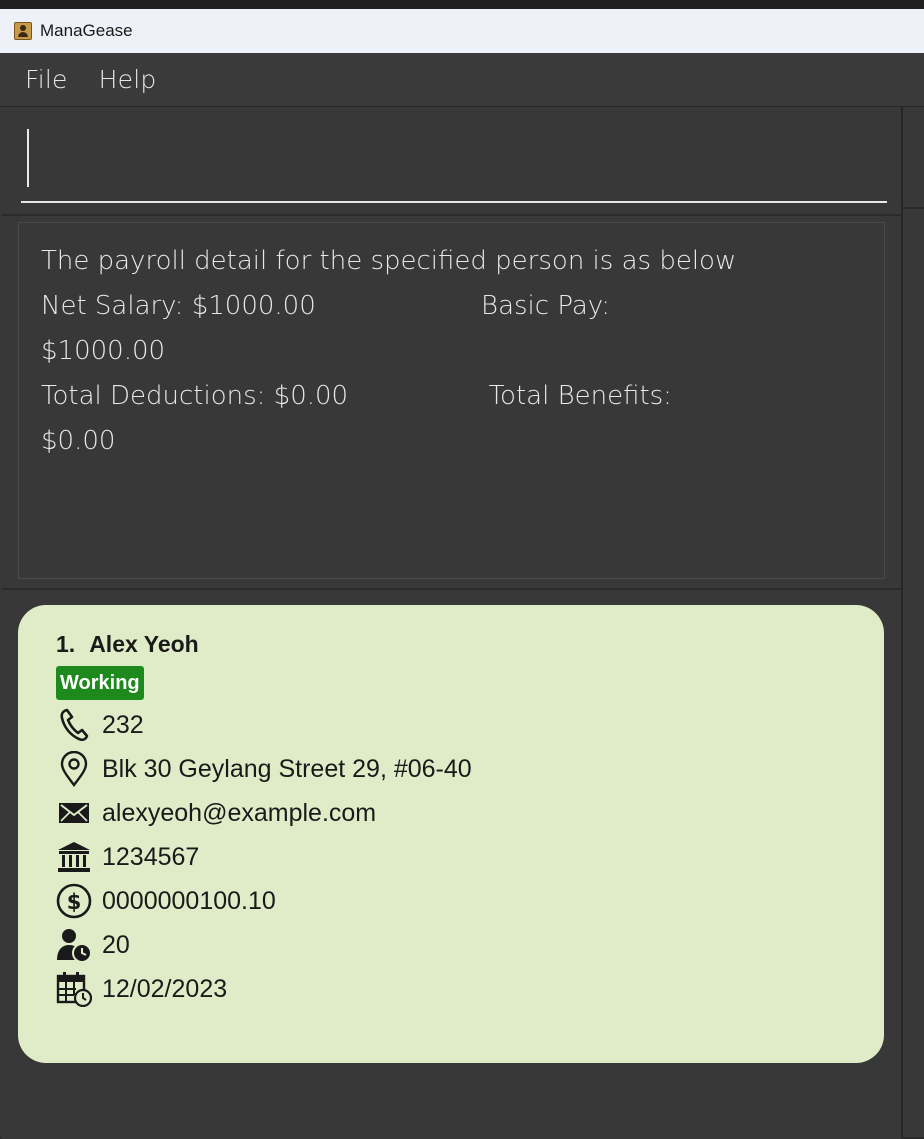  I want to click on result-line: Net Salary: $1000.00 Basic Pay:, so click(326, 306).